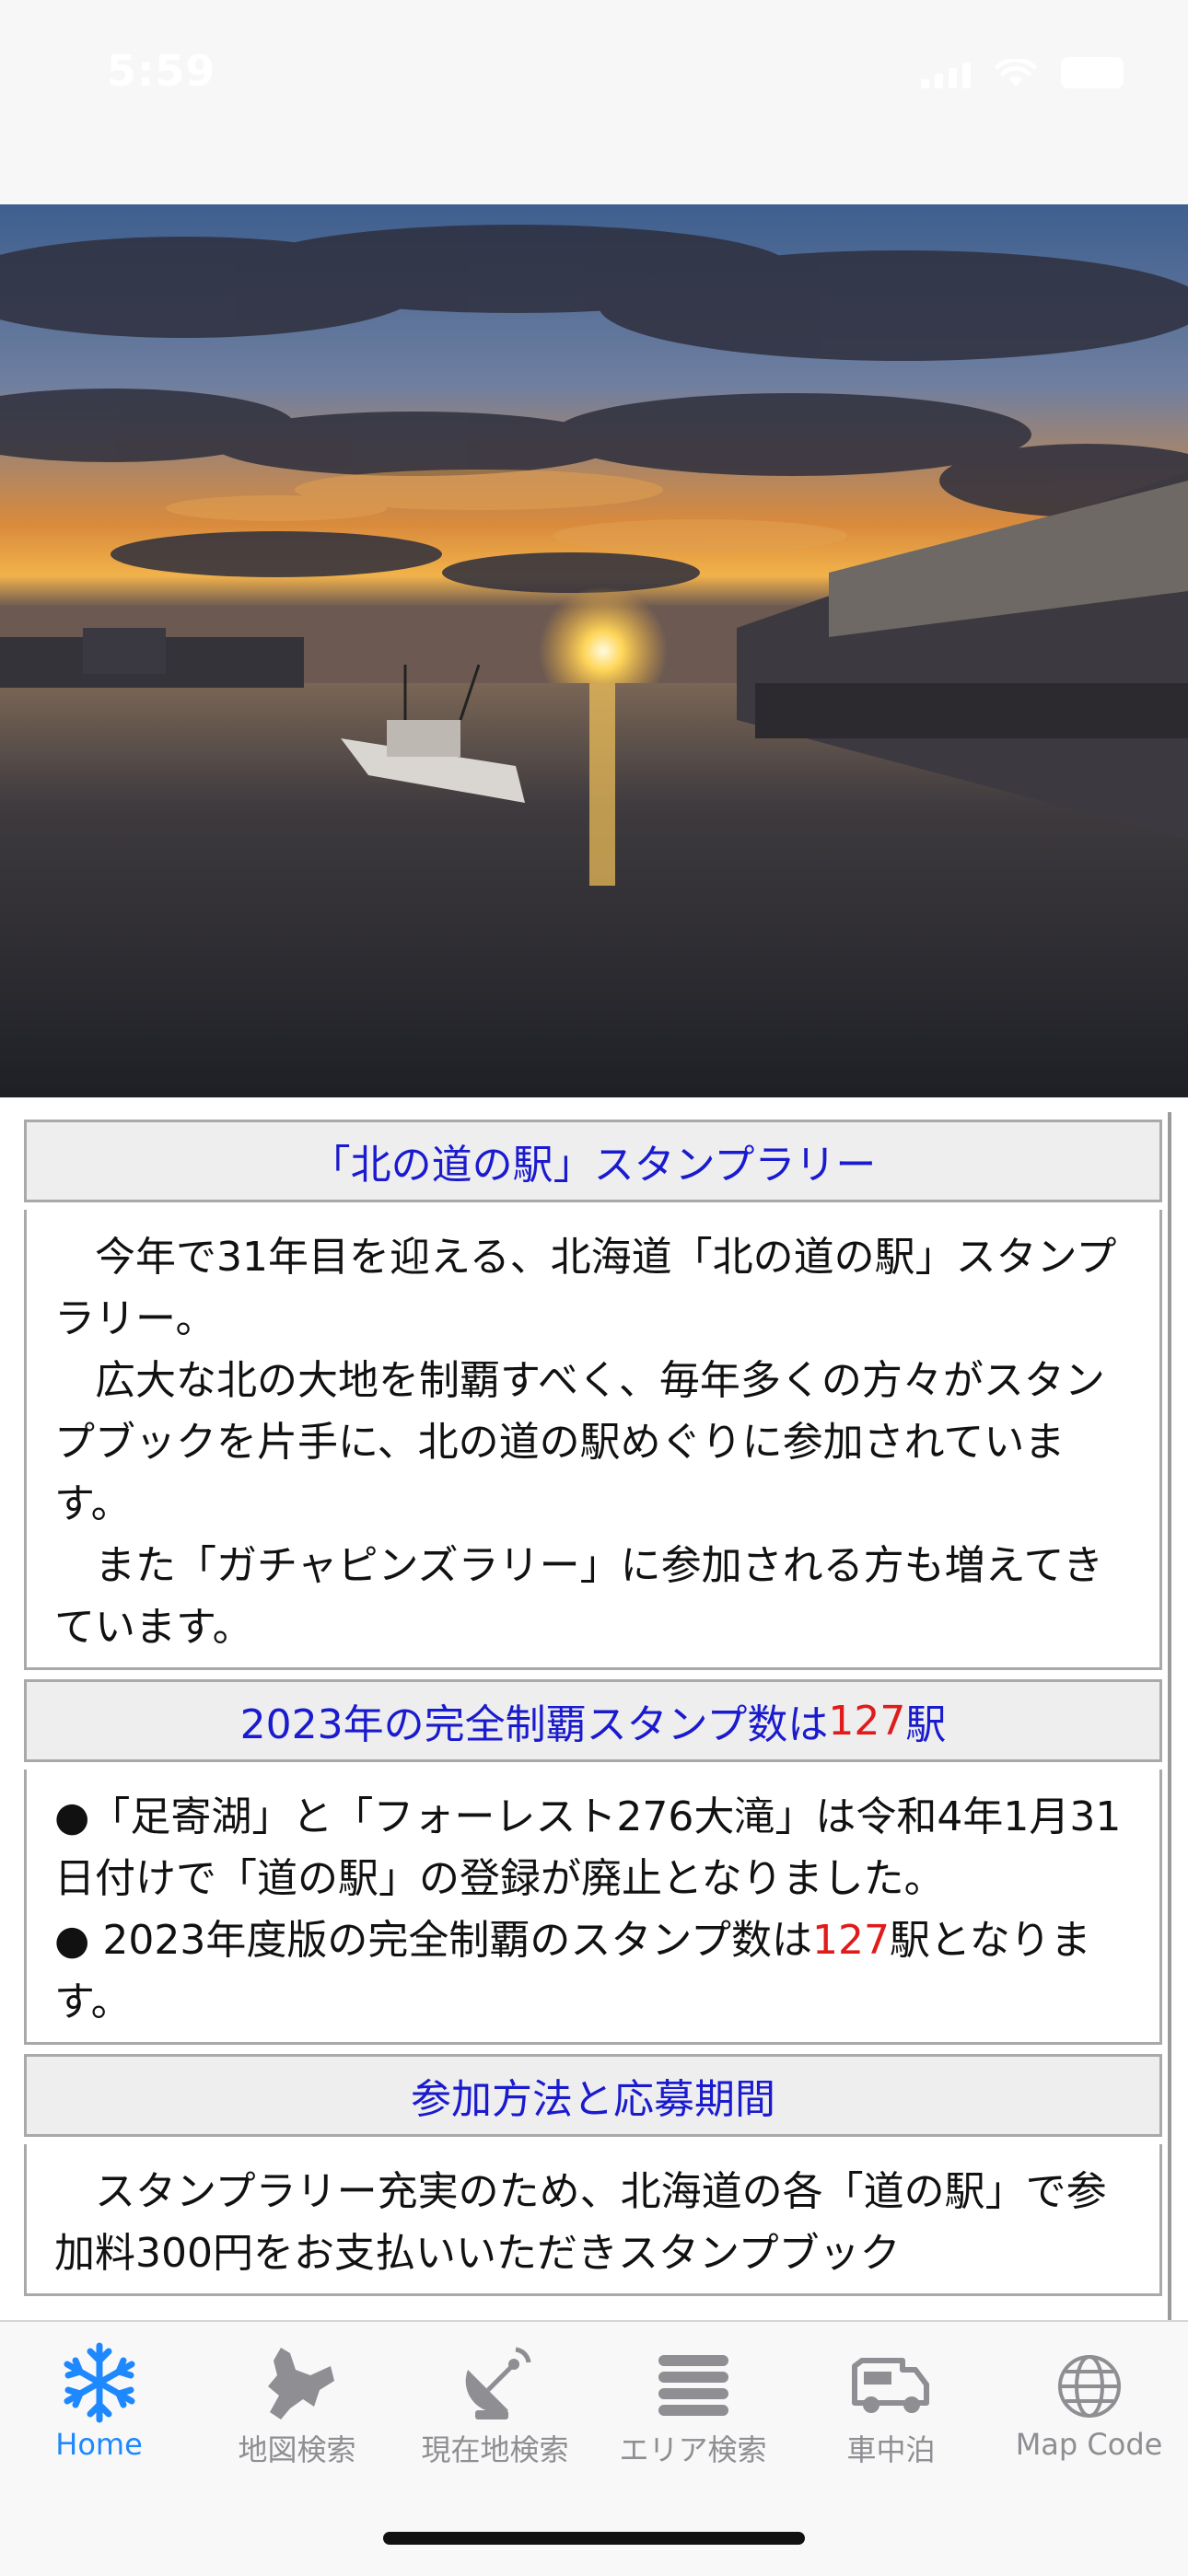 This screenshot has height=2576, width=1188. Describe the element at coordinates (593, 2099) in the screenshot. I see `section-title-text: 参加方法と応募期間` at that location.